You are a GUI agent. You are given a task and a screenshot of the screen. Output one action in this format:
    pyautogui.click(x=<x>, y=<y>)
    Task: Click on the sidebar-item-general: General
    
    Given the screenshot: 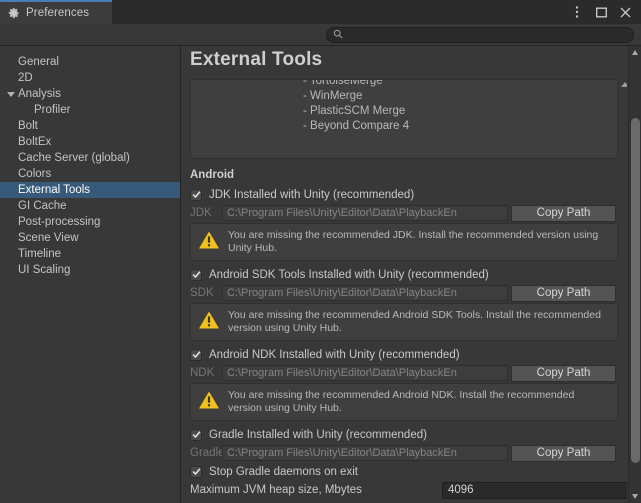 What is the action you would take?
    pyautogui.click(x=90, y=62)
    